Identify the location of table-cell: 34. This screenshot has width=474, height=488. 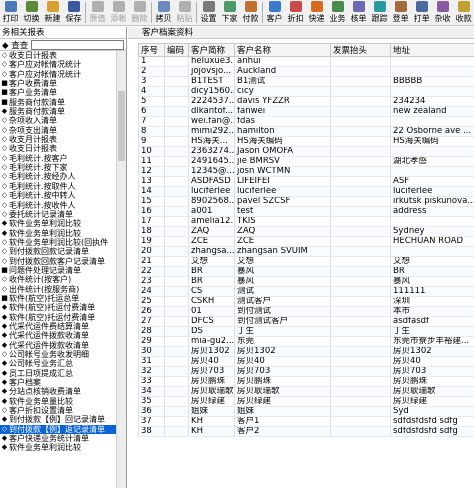
(151, 391).